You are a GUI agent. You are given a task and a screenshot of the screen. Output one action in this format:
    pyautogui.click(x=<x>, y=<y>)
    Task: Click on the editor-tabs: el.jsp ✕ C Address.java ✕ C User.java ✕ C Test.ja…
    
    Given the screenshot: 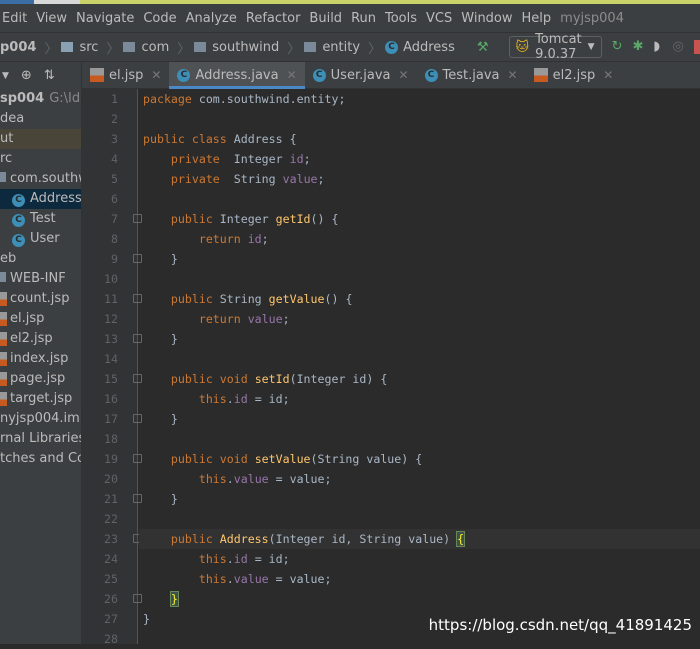 What is the action you would take?
    pyautogui.click(x=391, y=75)
    